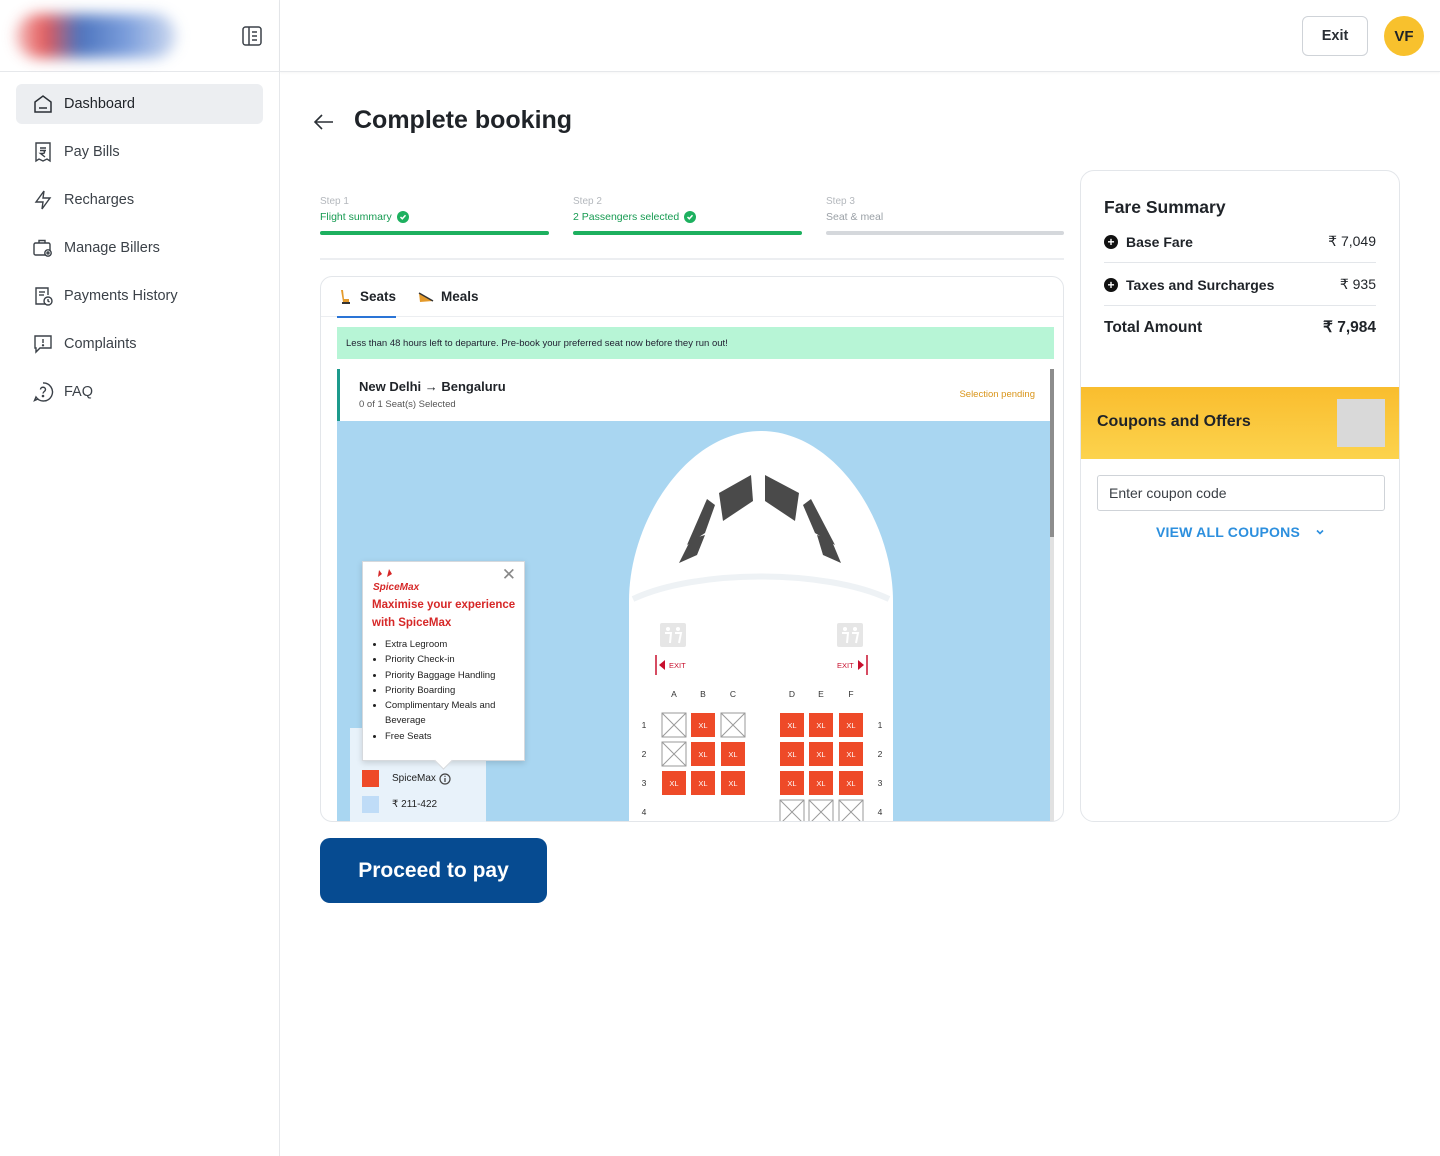 The height and width of the screenshot is (1156, 1440). Describe the element at coordinates (426, 296) in the screenshot. I see `meal-icon` at that location.